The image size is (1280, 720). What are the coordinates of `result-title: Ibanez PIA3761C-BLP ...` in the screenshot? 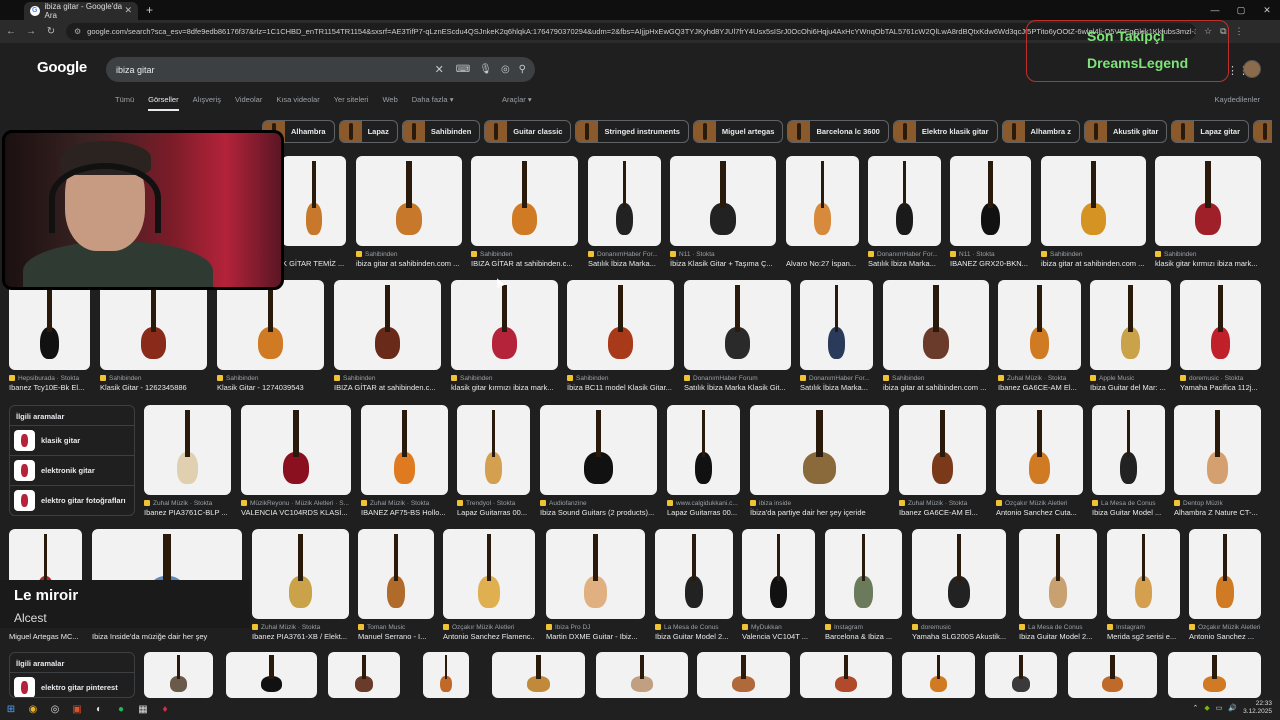 It's located at (187, 512).